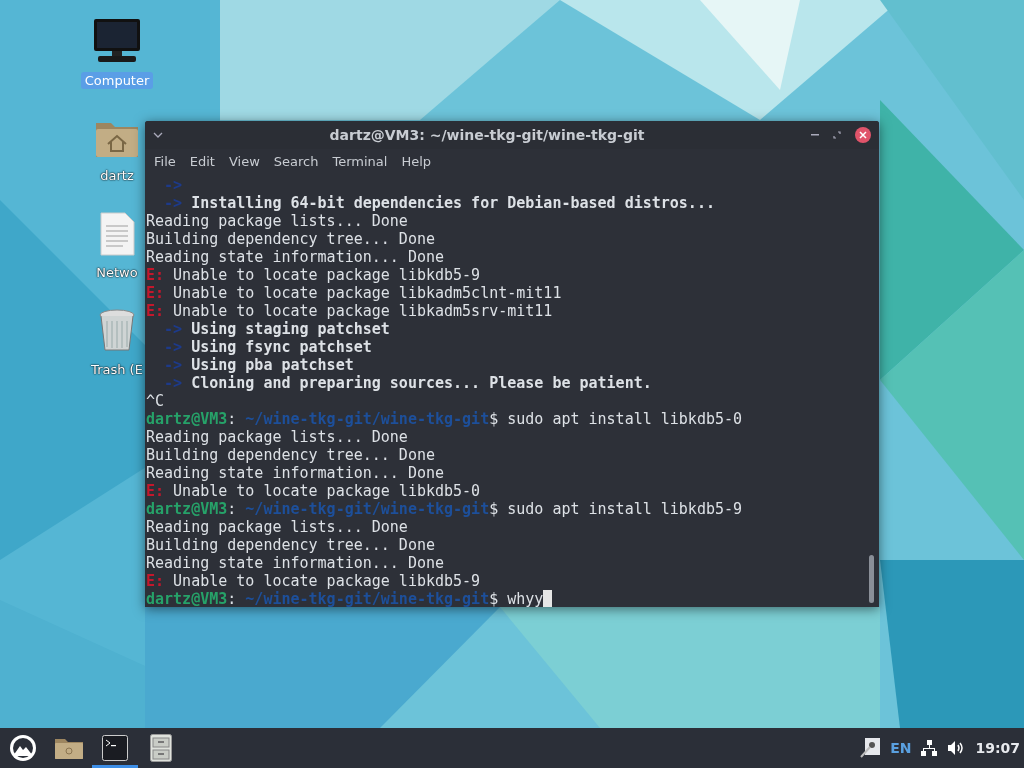  What do you see at coordinates (421, 383) in the screenshot?
I see `terminal-text: Cloning and preparing sources... Please be patient.` at bounding box center [421, 383].